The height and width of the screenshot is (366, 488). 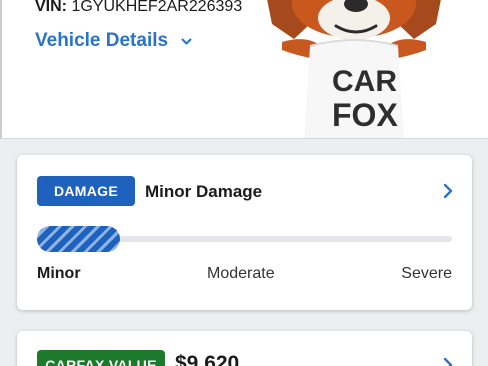 What do you see at coordinates (101, 358) in the screenshot?
I see `carfax-value-badge: CARFAX VALUE` at bounding box center [101, 358].